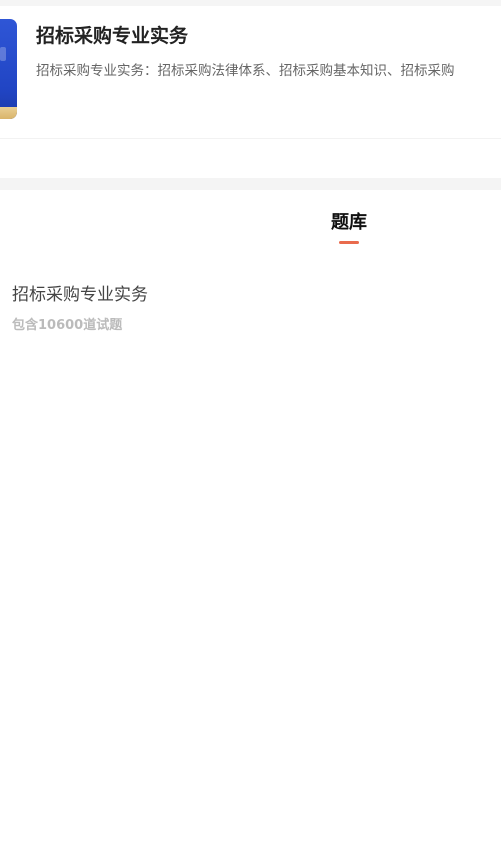 Image resolution: width=501 pixels, height=845 pixels. I want to click on course-description: 招标采购专业实务：招标采购法律体系、招标采购基本知识、招标采购, so click(245, 71).